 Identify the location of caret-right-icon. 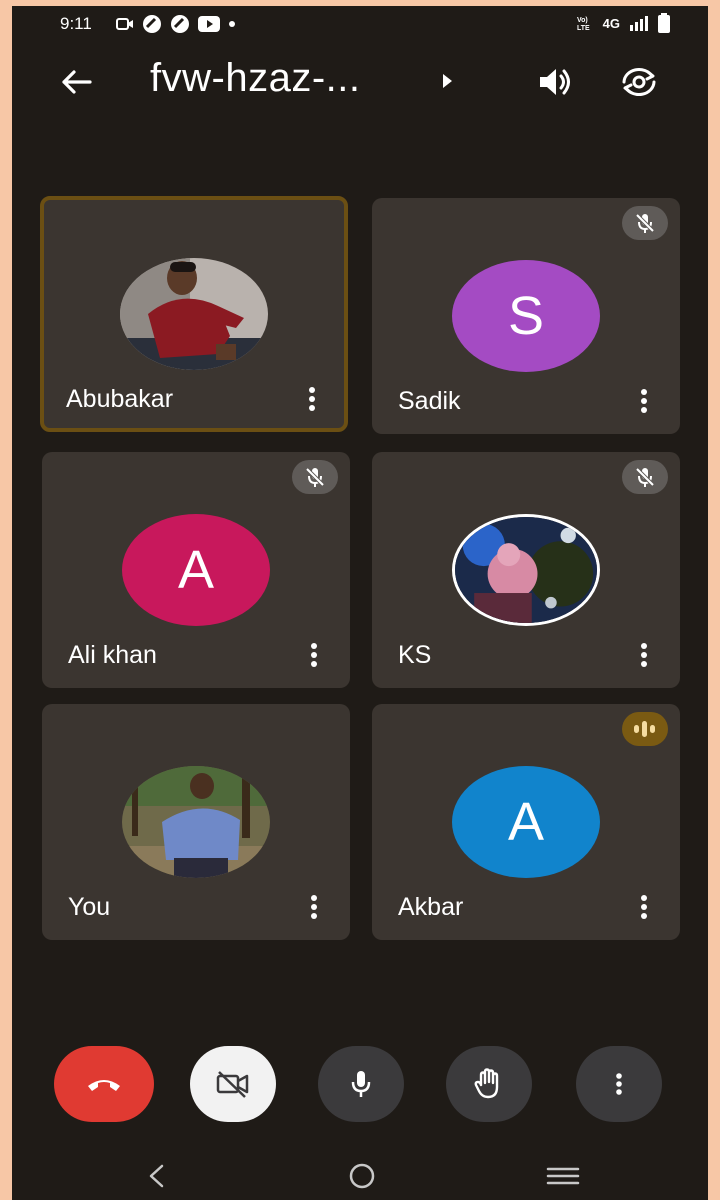
(447, 81).